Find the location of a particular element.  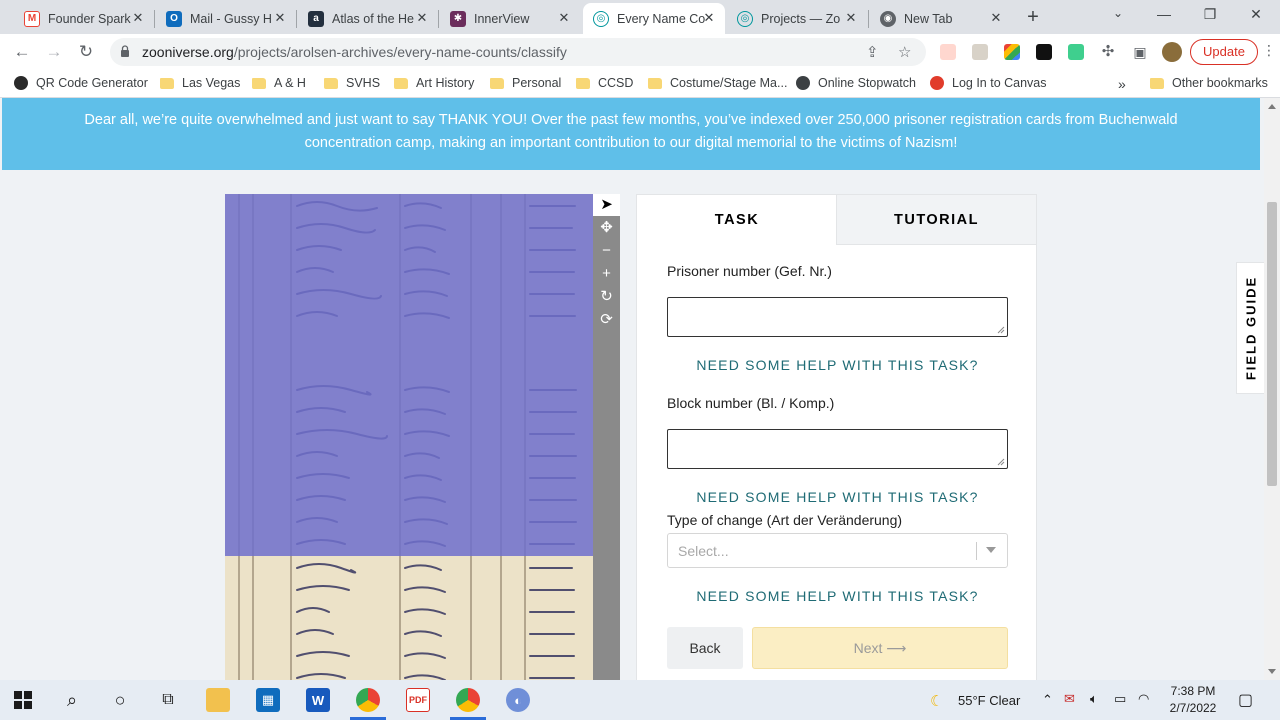

file-explorer-icon is located at coordinates (218, 700).